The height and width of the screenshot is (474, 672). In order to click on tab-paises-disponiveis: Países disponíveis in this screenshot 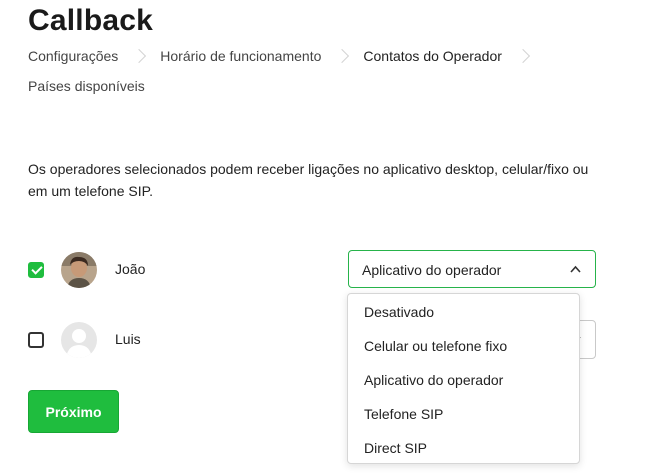, I will do `click(86, 86)`.